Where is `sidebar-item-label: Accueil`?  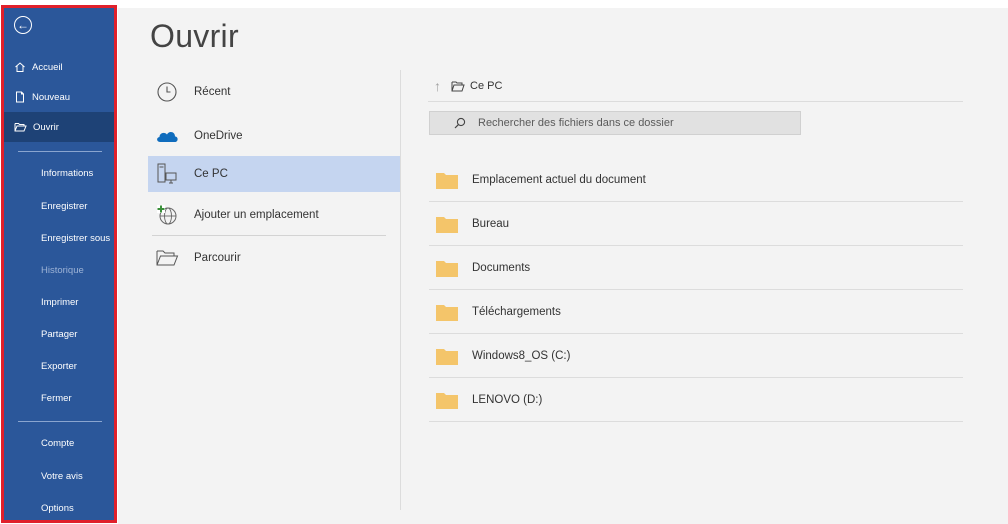 sidebar-item-label: Accueil is located at coordinates (47, 67).